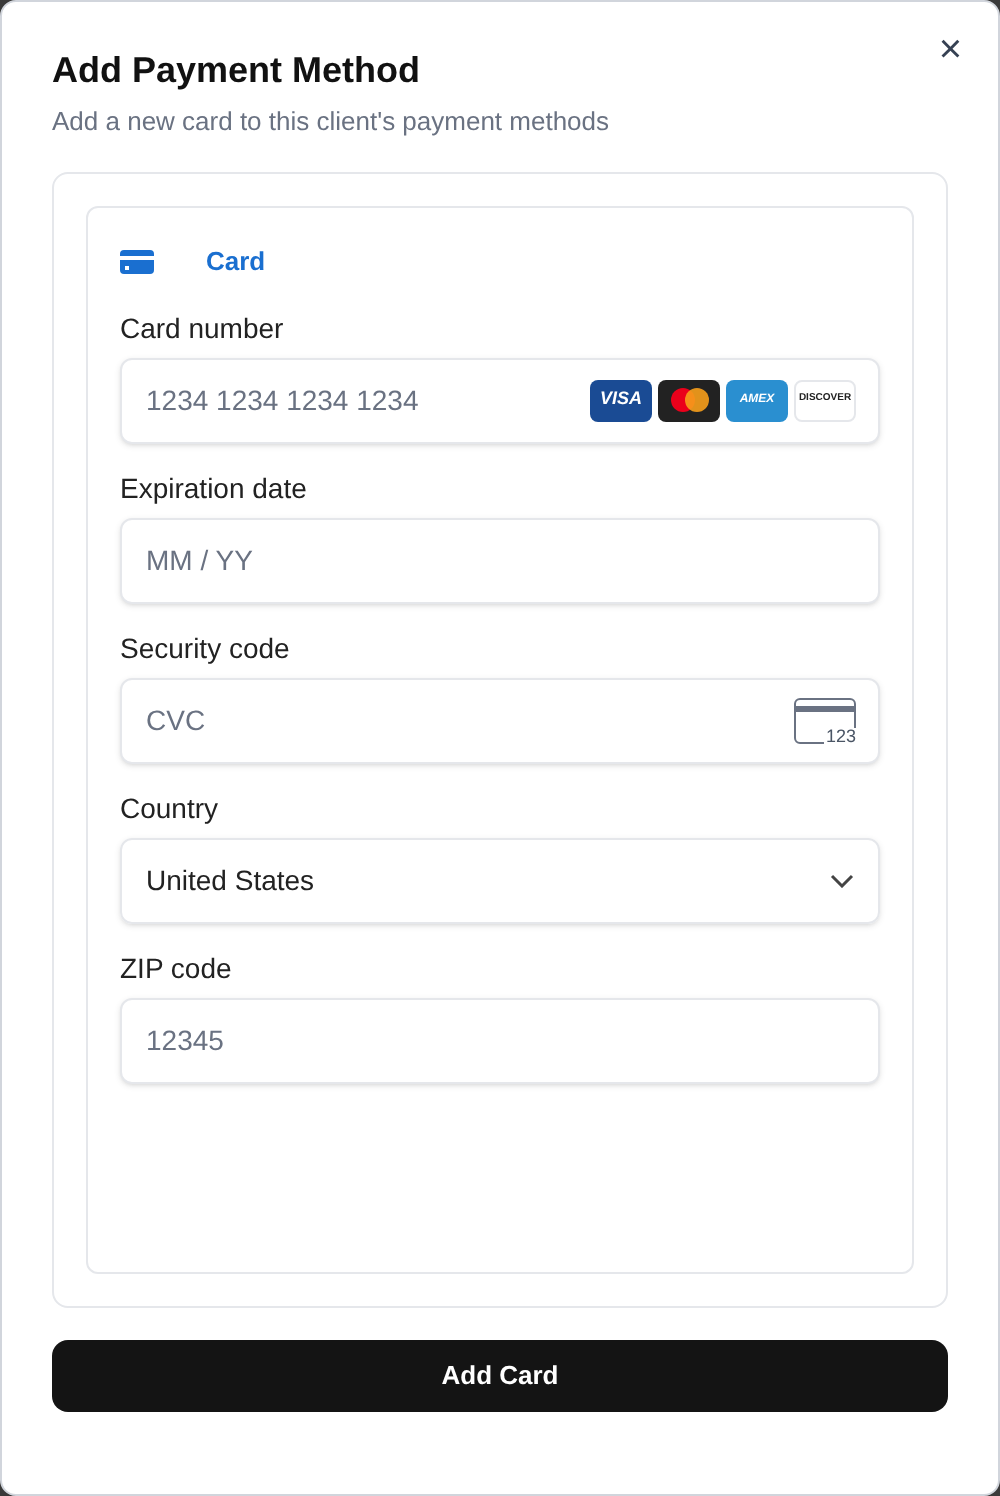 The height and width of the screenshot is (1496, 1000). Describe the element at coordinates (842, 880) in the screenshot. I see `chevron-down-icon` at that location.